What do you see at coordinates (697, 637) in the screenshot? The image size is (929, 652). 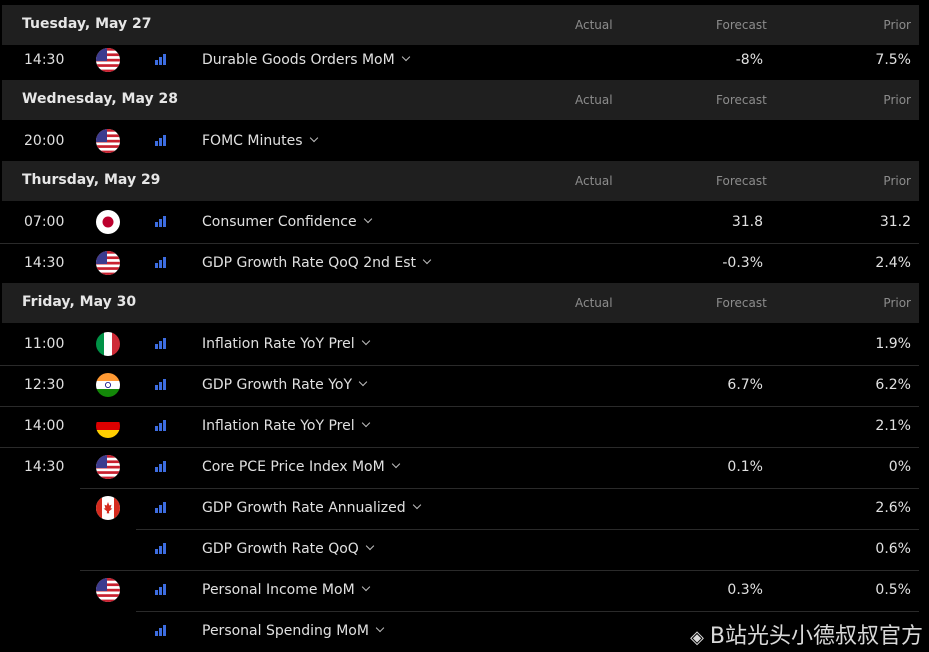 I see `binance-icon: ◈` at bounding box center [697, 637].